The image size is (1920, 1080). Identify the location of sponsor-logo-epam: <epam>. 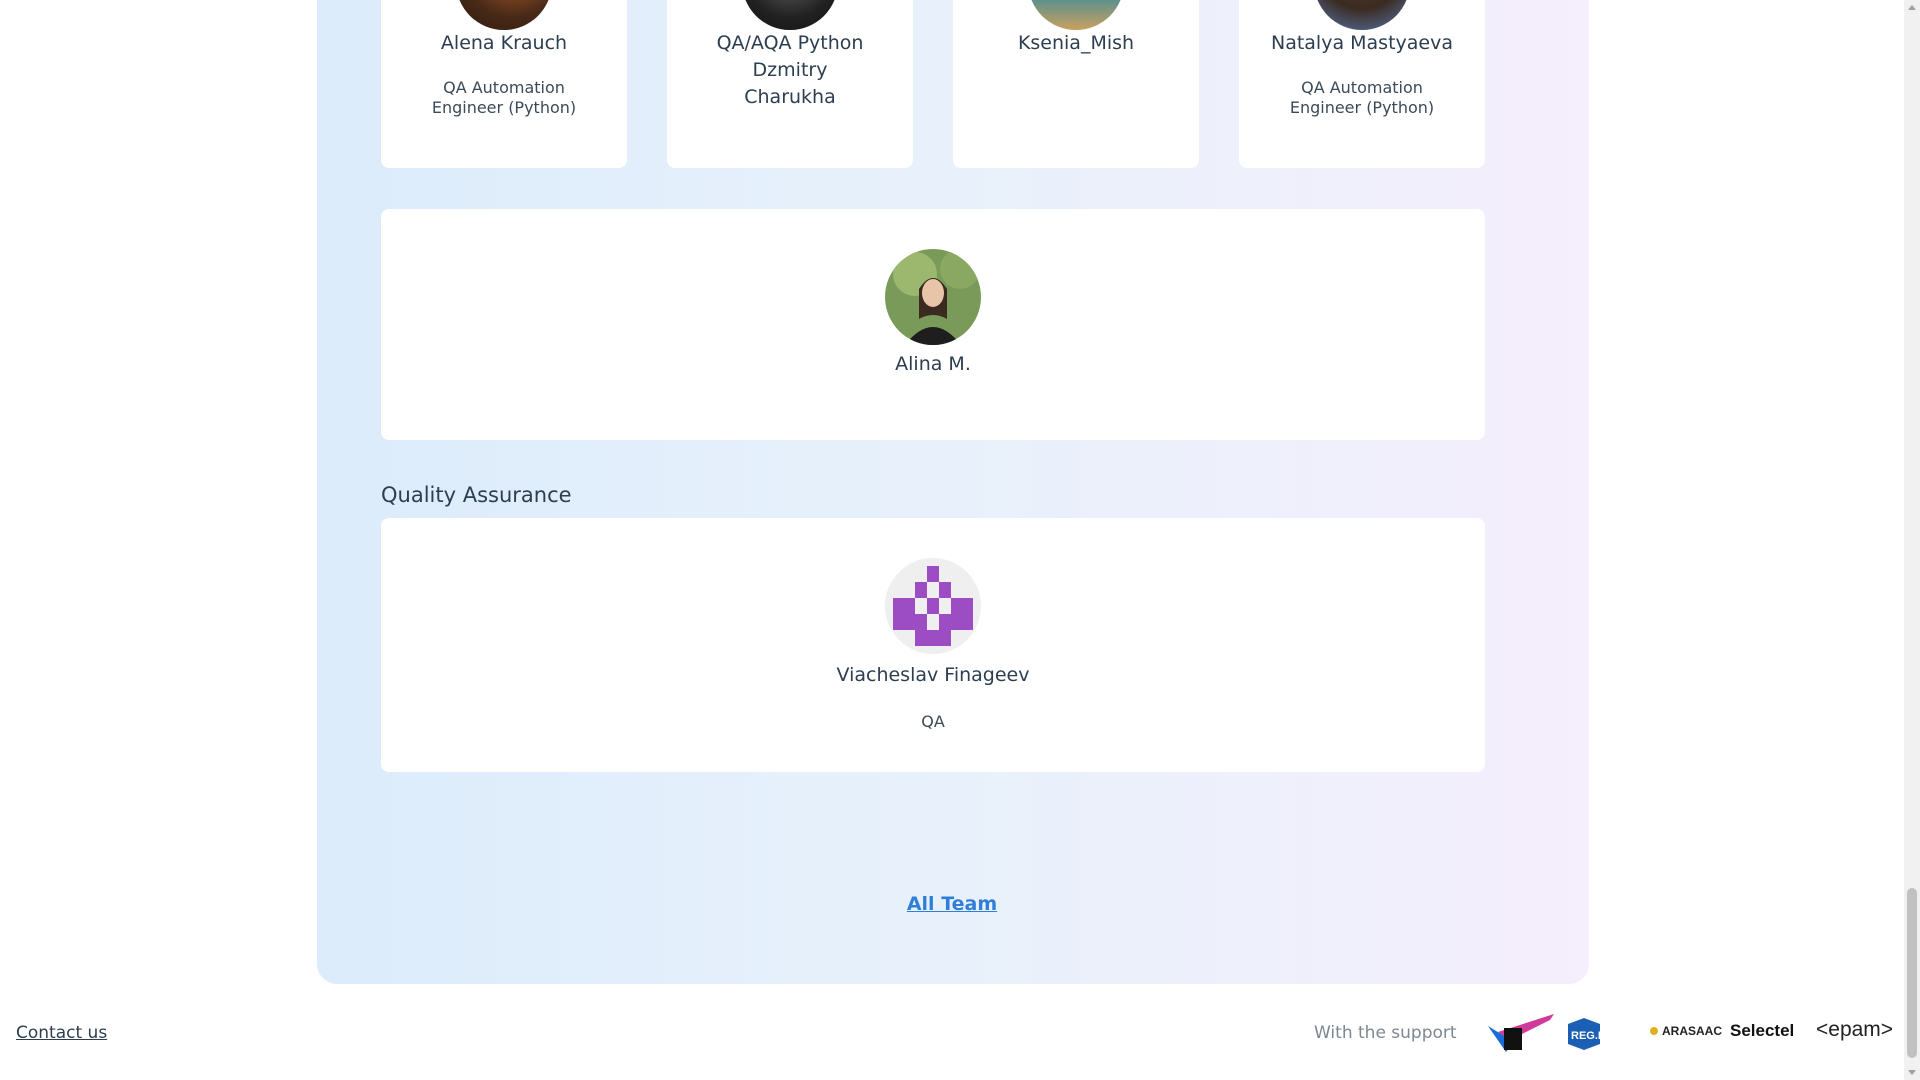
(1854, 1030).